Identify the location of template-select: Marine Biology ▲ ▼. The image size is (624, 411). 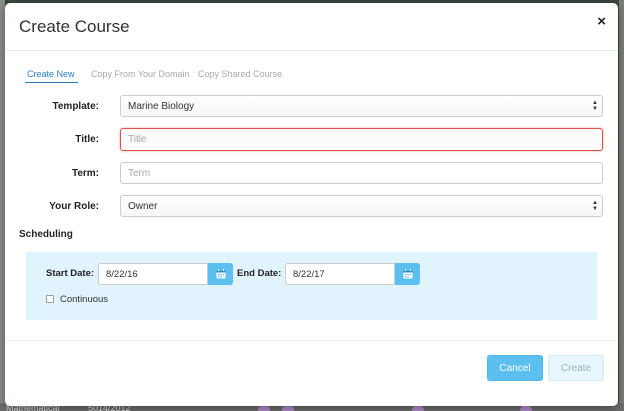
(361, 106).